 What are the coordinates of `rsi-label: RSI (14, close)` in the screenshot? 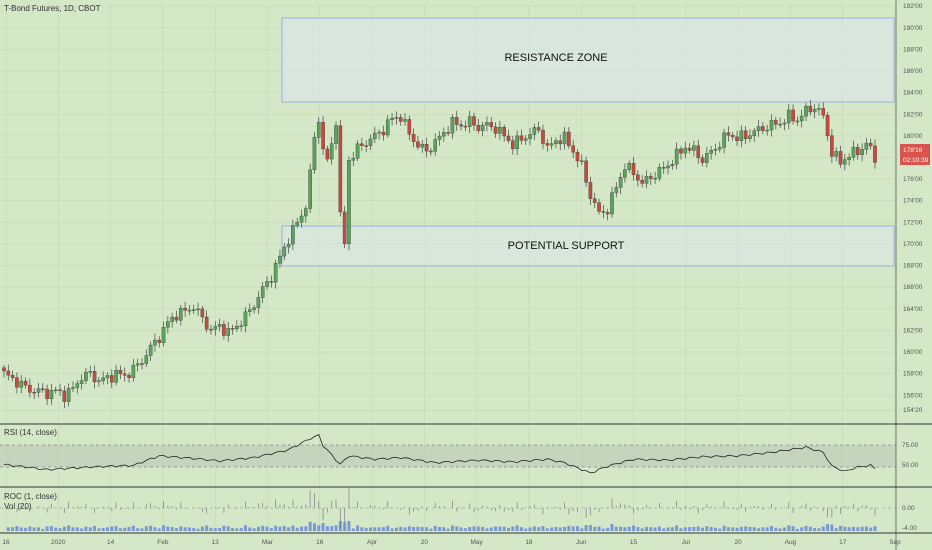 It's located at (30, 432).